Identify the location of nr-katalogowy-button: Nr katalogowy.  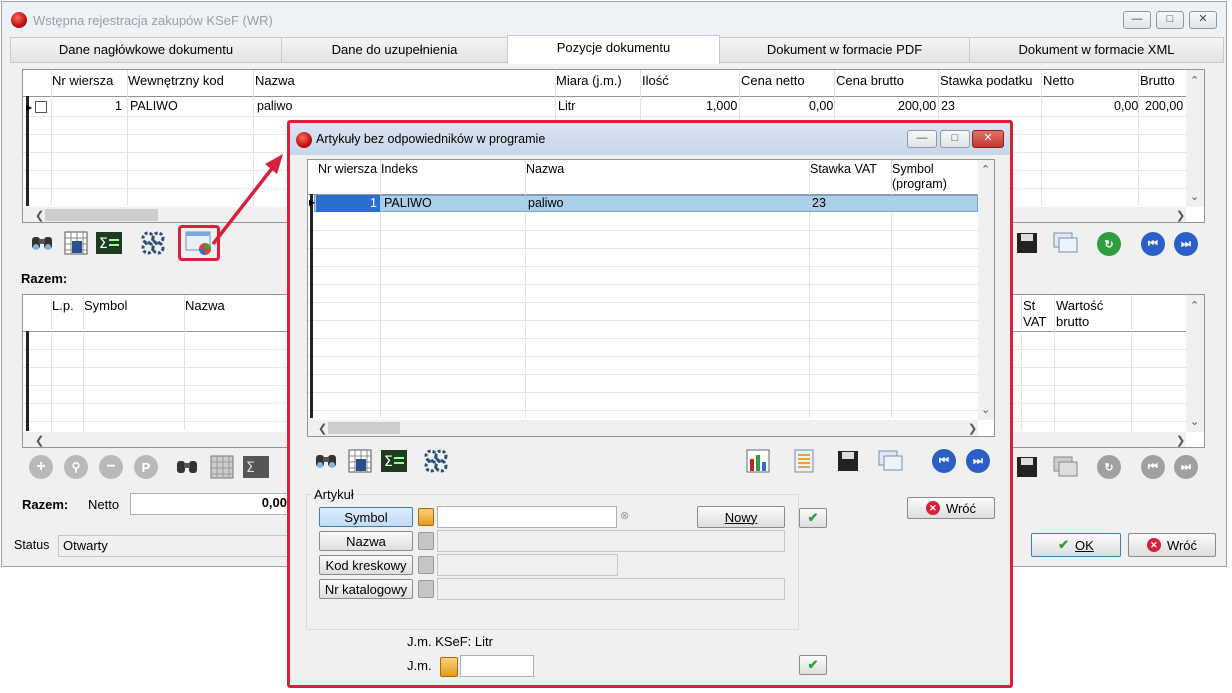
(366, 589).